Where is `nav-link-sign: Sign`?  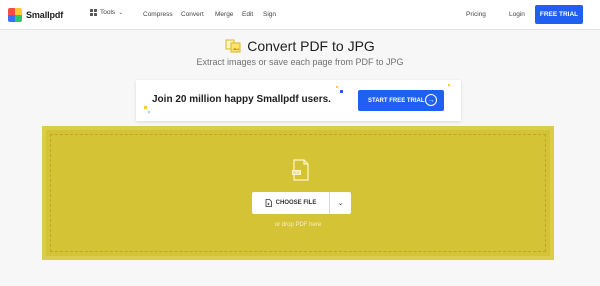 nav-link-sign: Sign is located at coordinates (269, 14).